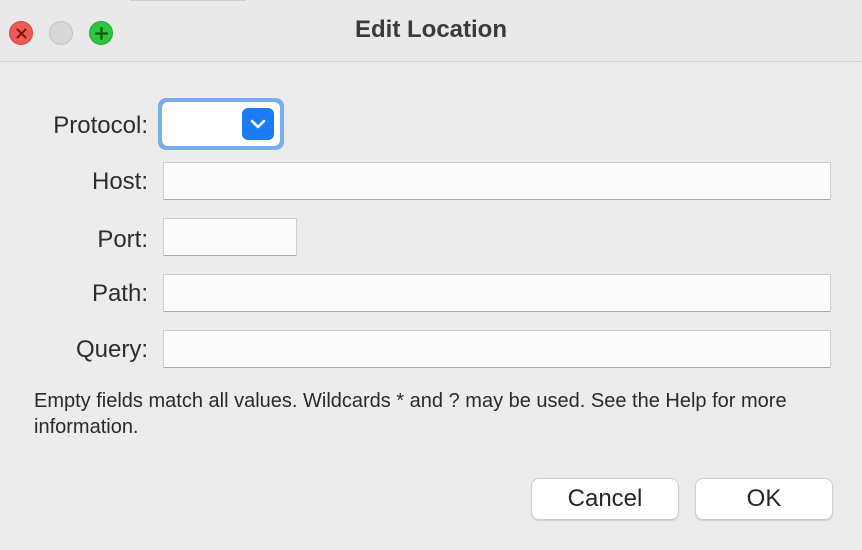 This screenshot has height=550, width=862. I want to click on cancel-button: Cancel, so click(605, 499).